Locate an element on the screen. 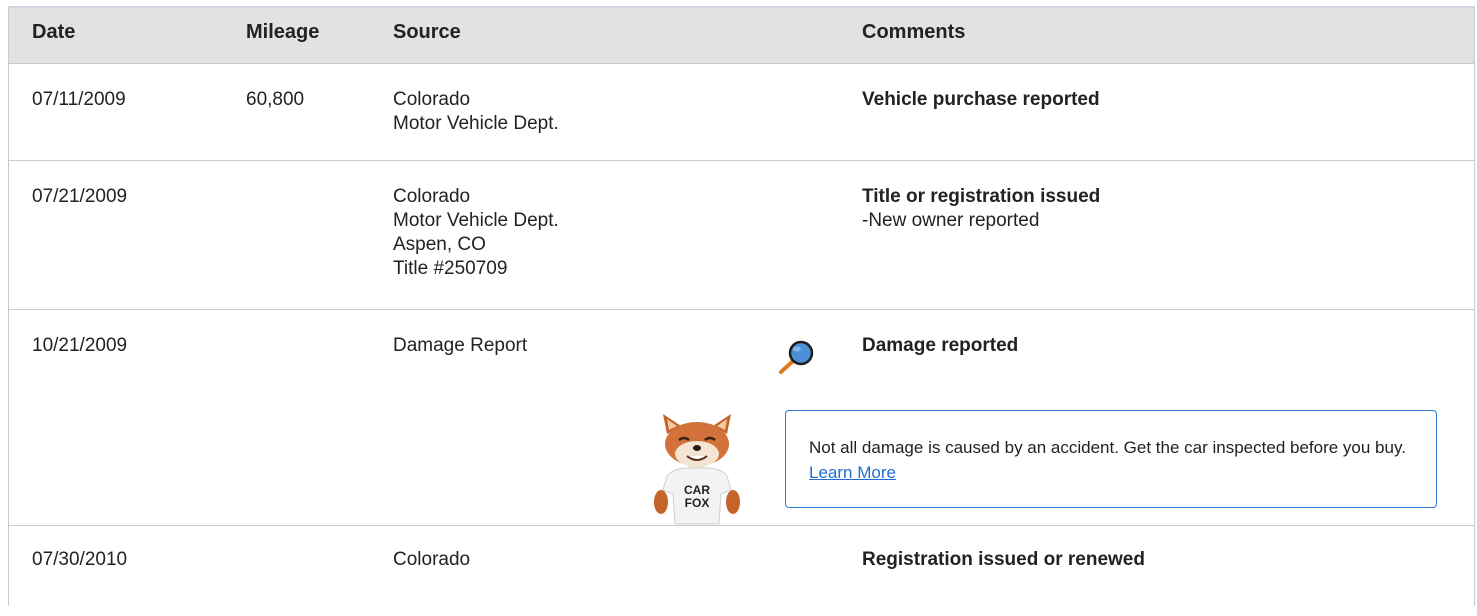  row-comment-title: Vehicle purchase reported is located at coordinates (981, 99).